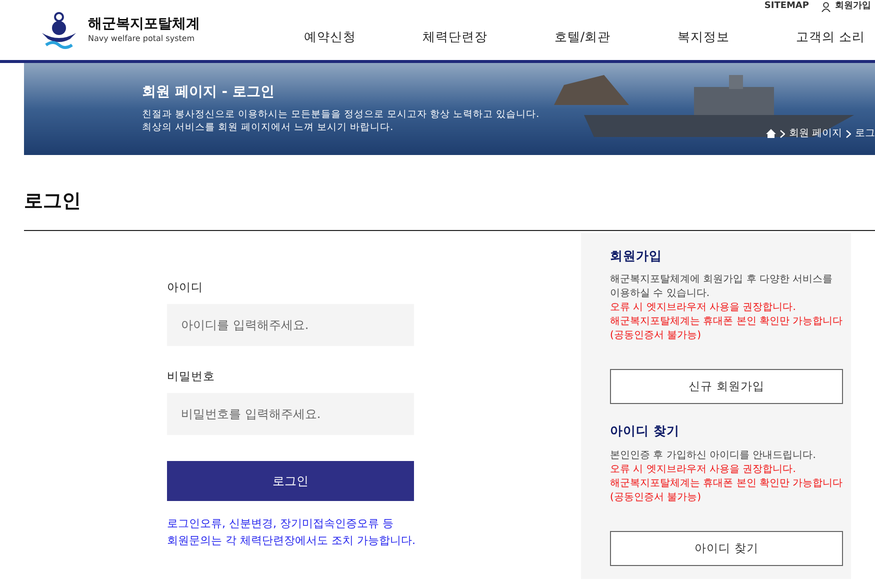  I want to click on banner-title: 회원 페이지 - 로그인, so click(209, 93).